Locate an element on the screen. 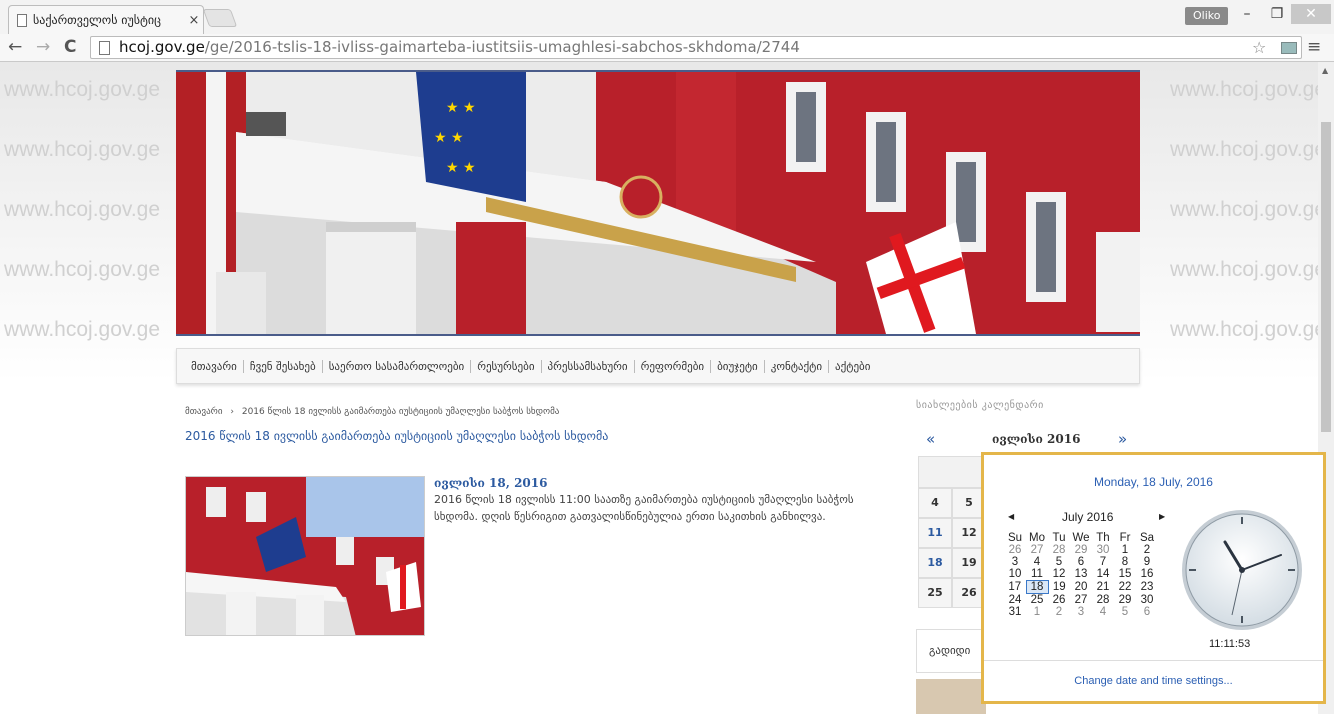 The height and width of the screenshot is (714, 1334). back-icon: ← is located at coordinates (15, 47).